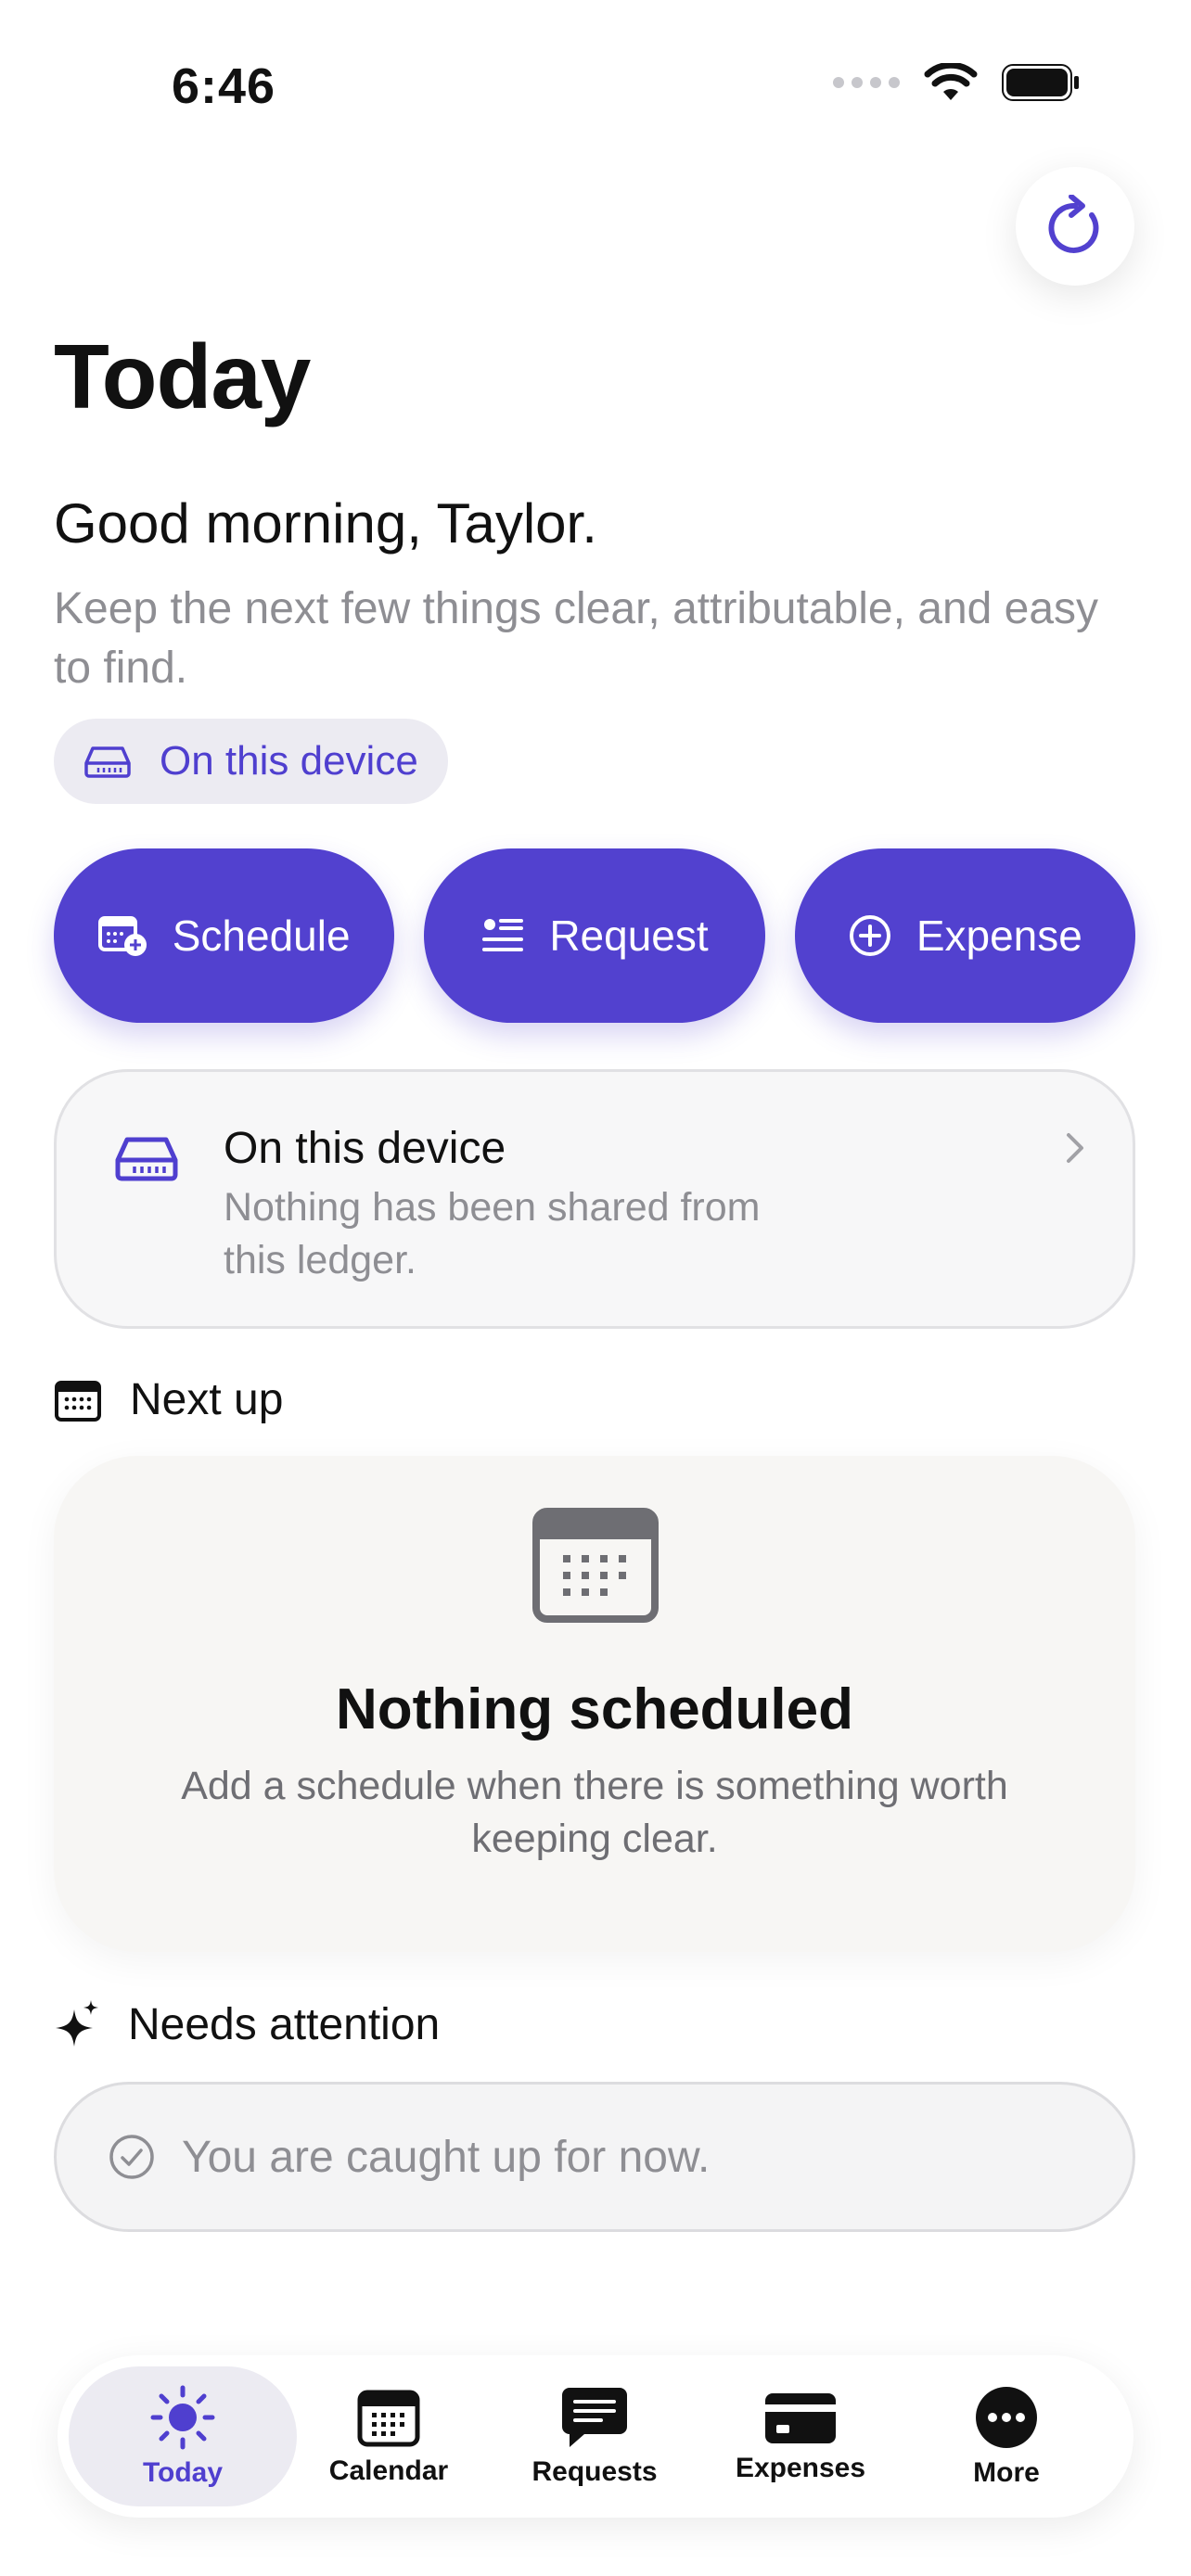 Image resolution: width=1191 pixels, height=2576 pixels. I want to click on more-icon, so click(1007, 2417).